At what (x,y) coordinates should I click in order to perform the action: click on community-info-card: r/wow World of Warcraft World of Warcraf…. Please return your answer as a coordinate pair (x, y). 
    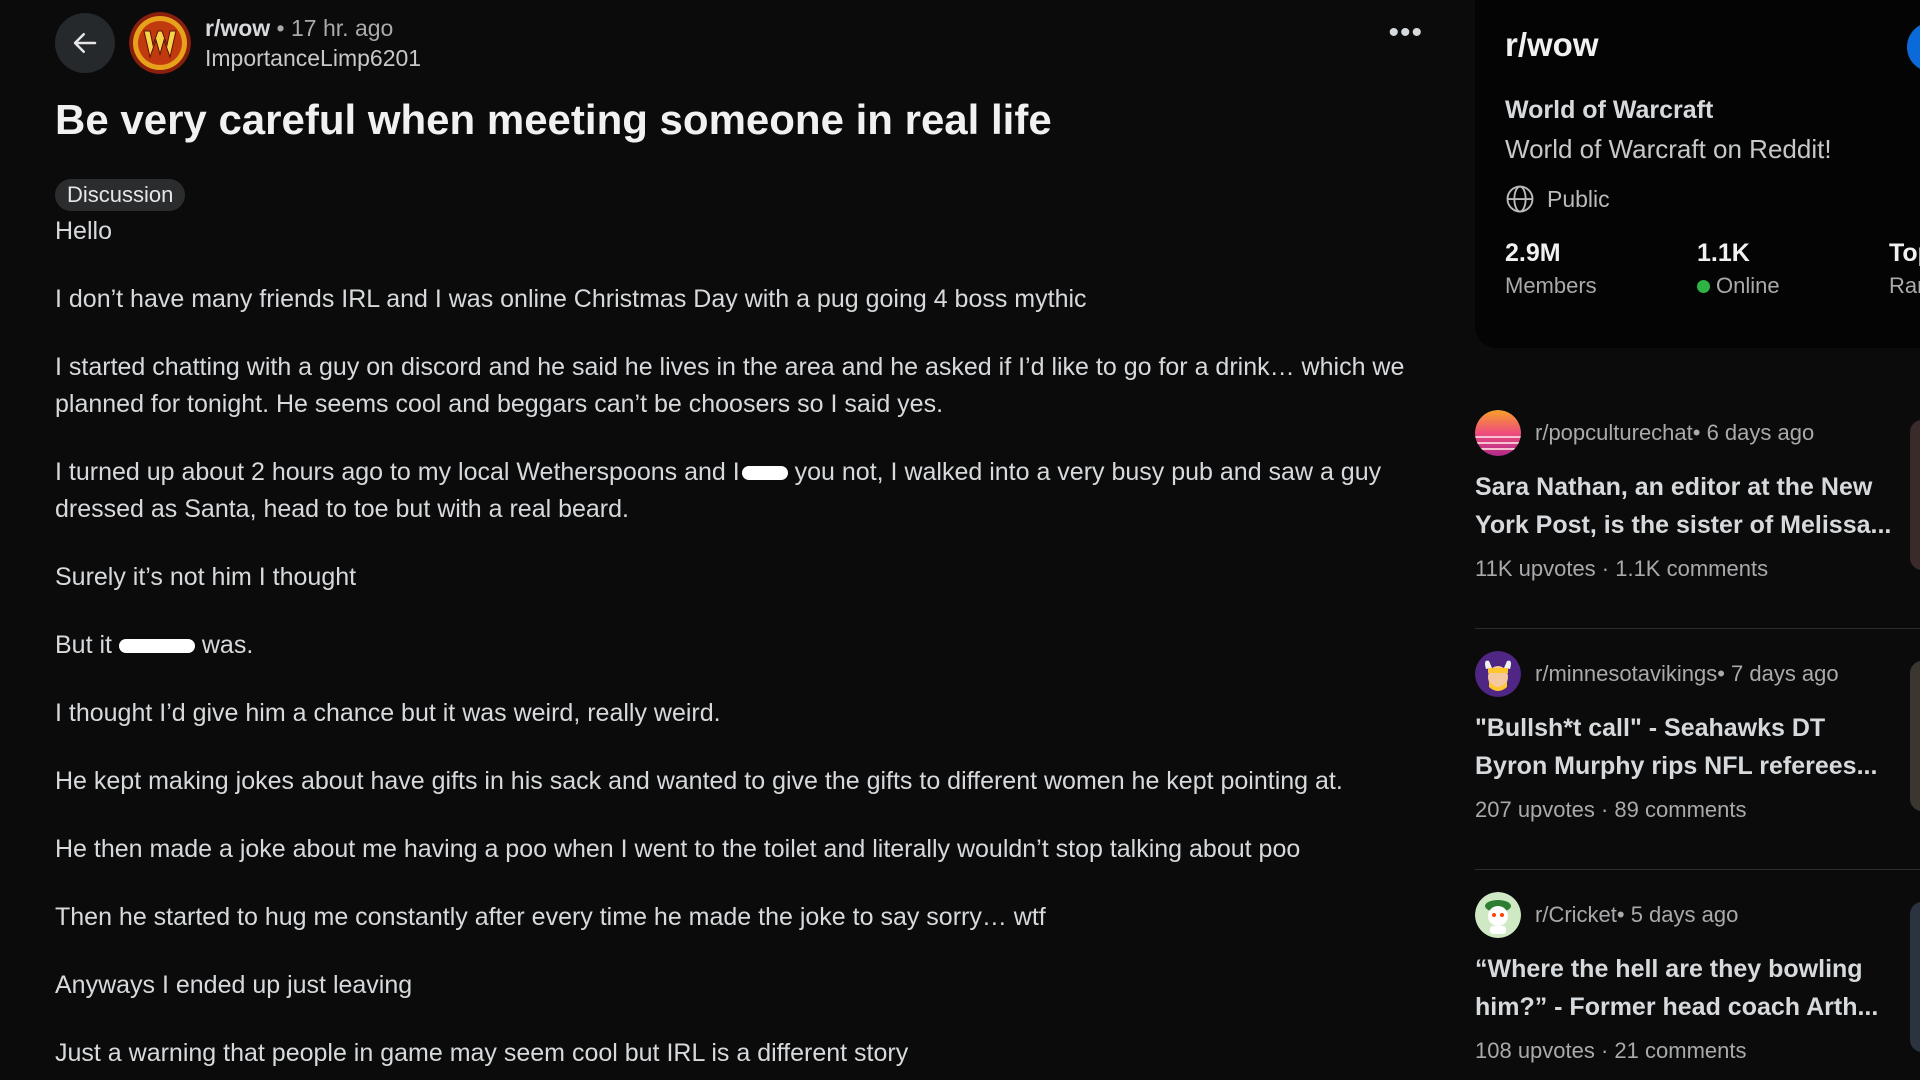
    Looking at the image, I should click on (1697, 174).